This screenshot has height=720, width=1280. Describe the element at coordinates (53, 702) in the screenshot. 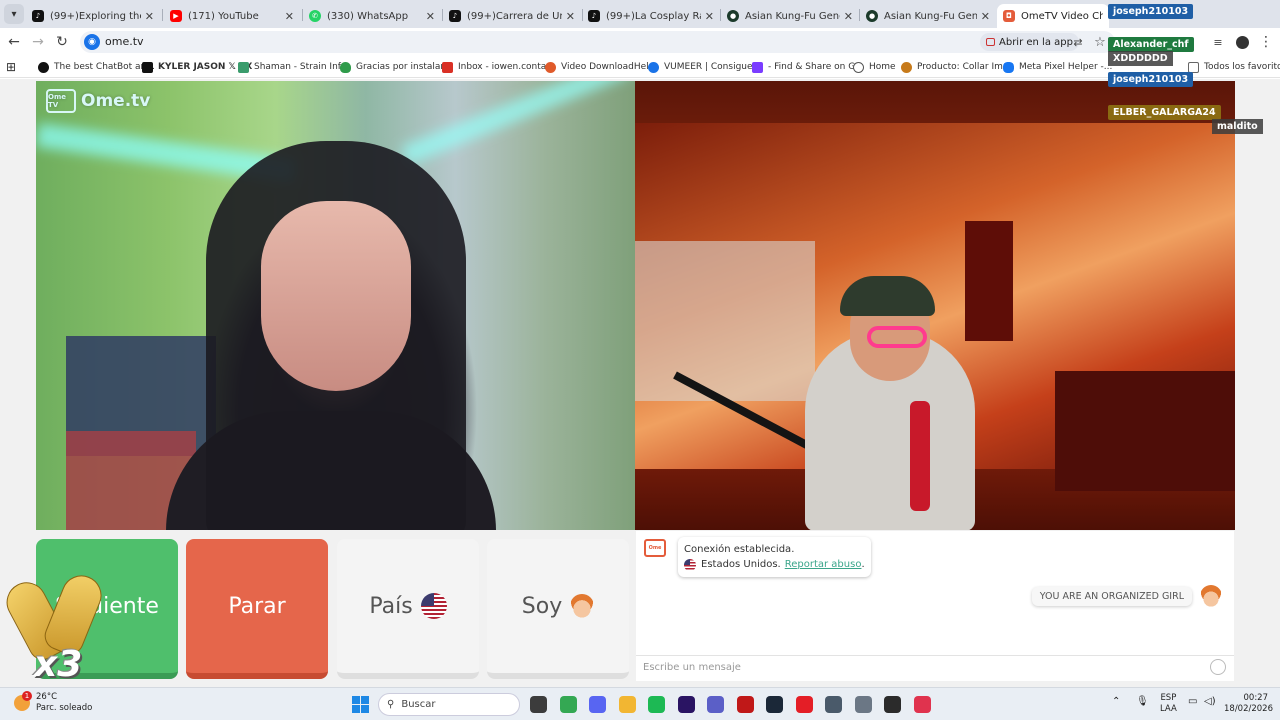

I see `weather-widget: 1 26°C Parc. soleado` at that location.